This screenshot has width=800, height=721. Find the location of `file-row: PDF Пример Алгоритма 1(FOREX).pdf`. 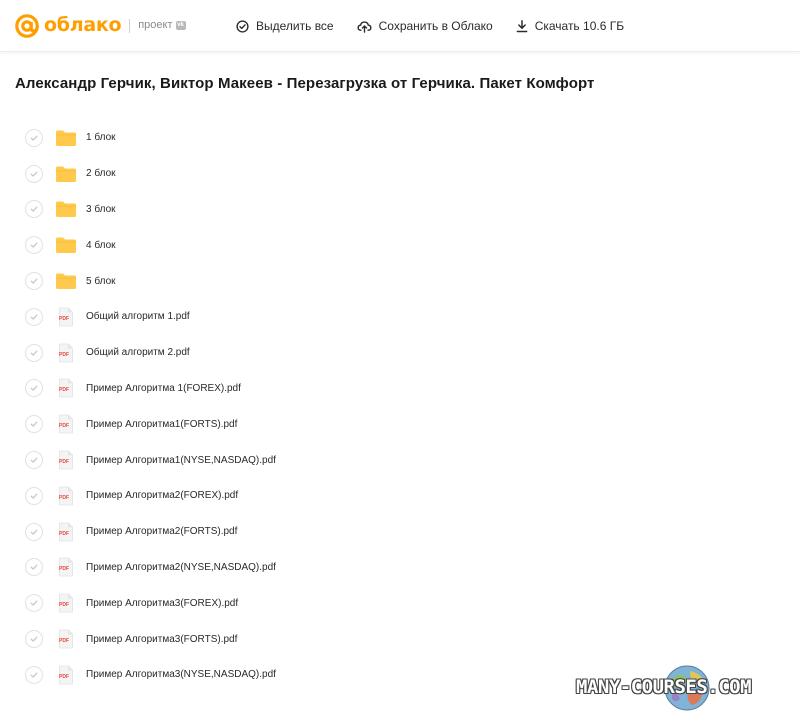

file-row: PDF Пример Алгоритма 1(FOREX).pdf is located at coordinates (400, 389).